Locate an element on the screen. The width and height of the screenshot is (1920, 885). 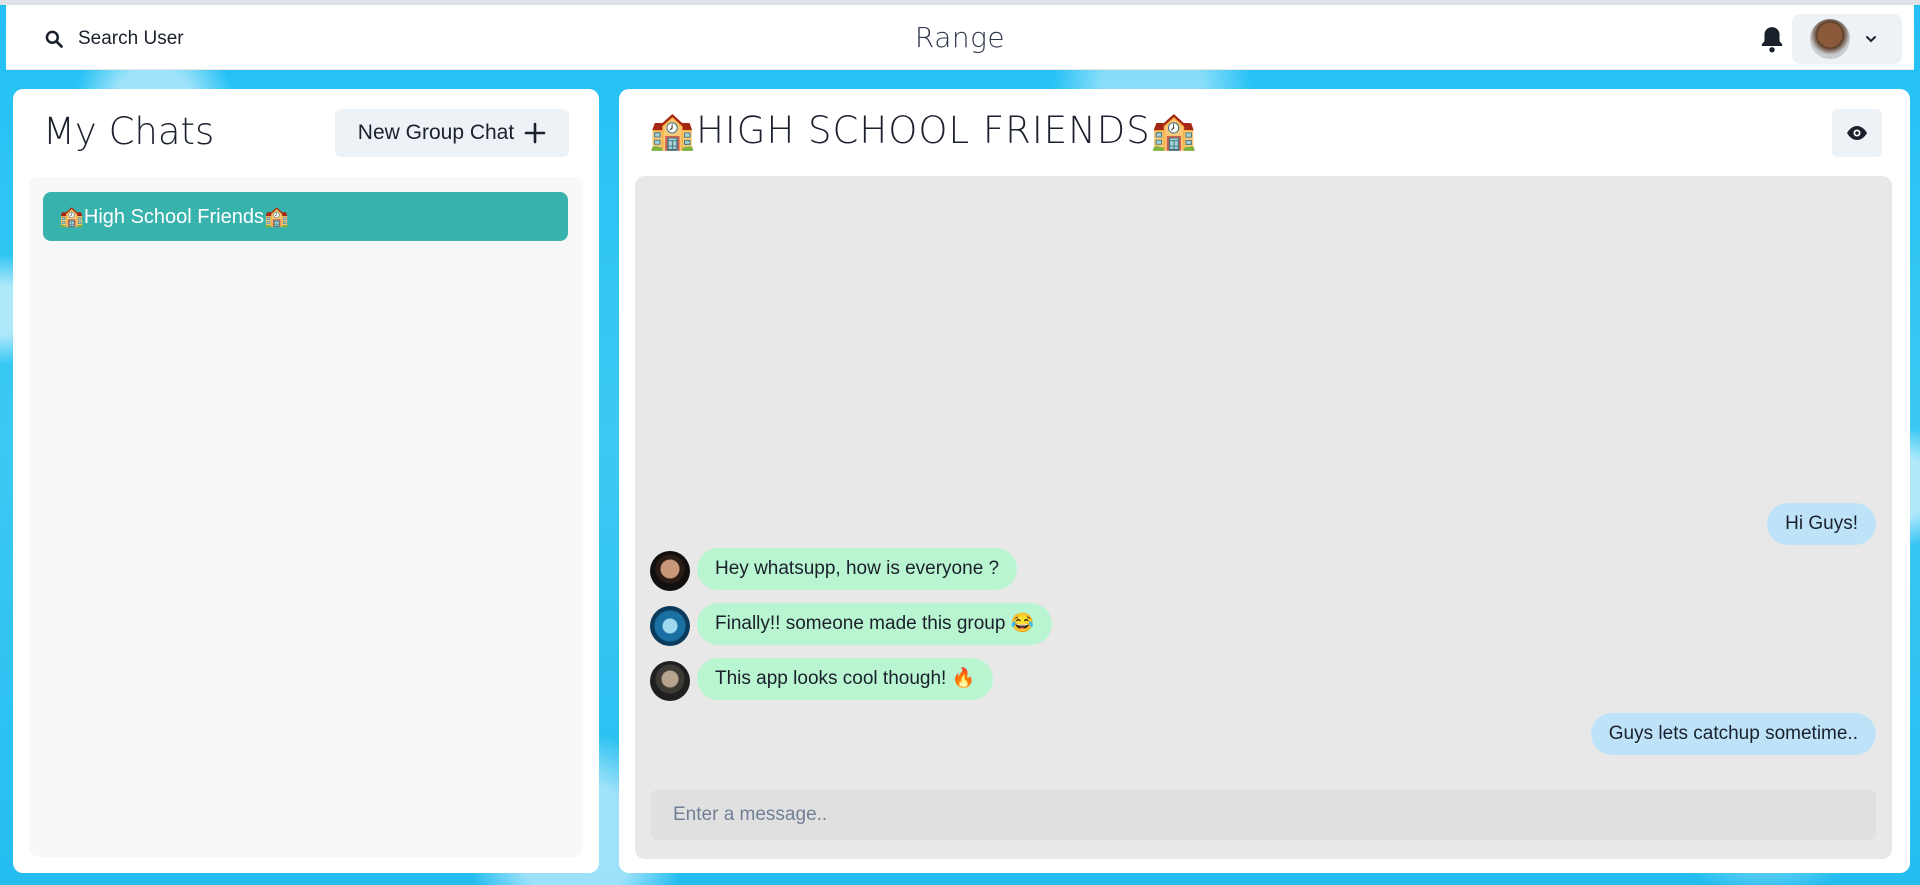
chevron-down-icon is located at coordinates (1871, 39).